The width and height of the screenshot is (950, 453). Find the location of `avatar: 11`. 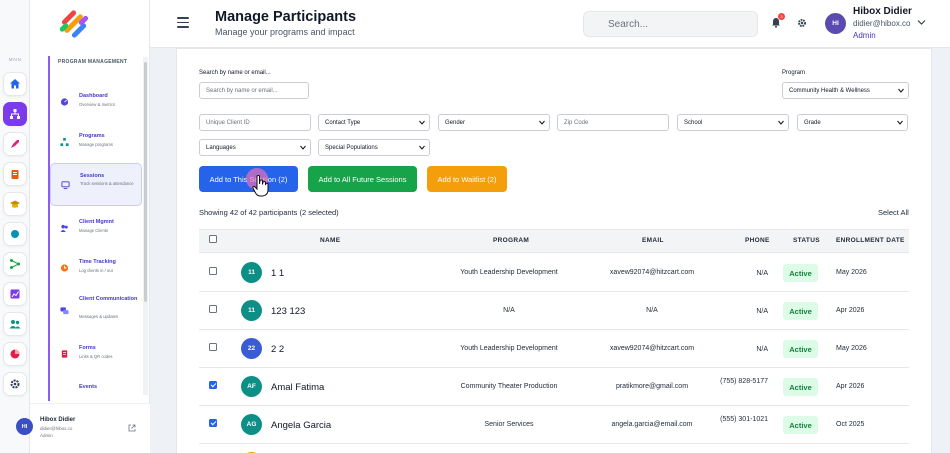

avatar: 11 is located at coordinates (251, 310).